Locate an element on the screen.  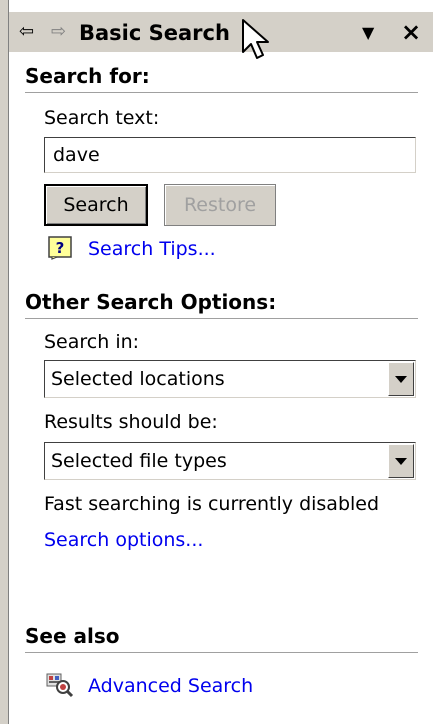
results-dropdown-button is located at coordinates (401, 461).